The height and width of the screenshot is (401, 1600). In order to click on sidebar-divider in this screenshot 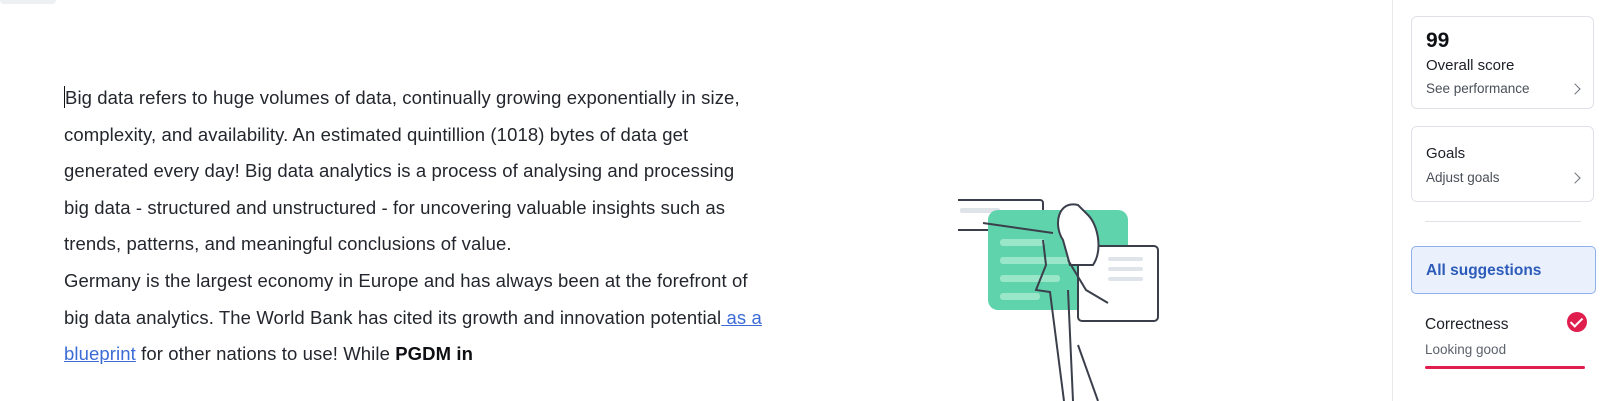, I will do `click(1503, 221)`.